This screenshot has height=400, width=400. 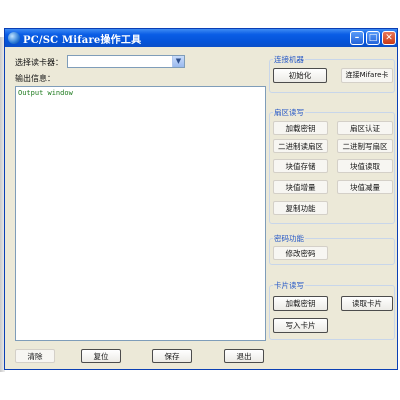 I want to click on exit-button: 退出, so click(x=244, y=356).